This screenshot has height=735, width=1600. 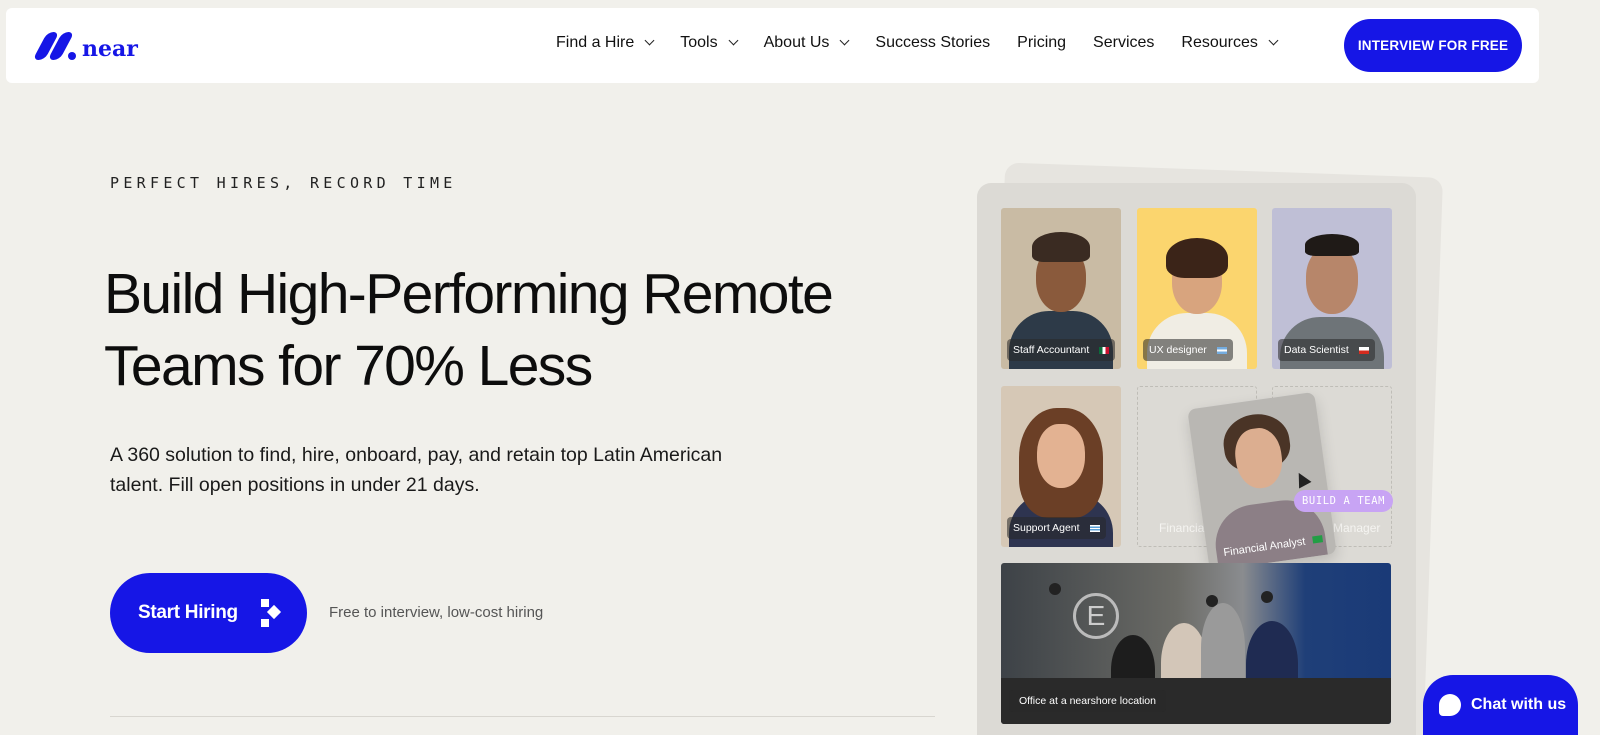 I want to click on start-hiring-label: Start Hiring, so click(x=188, y=612).